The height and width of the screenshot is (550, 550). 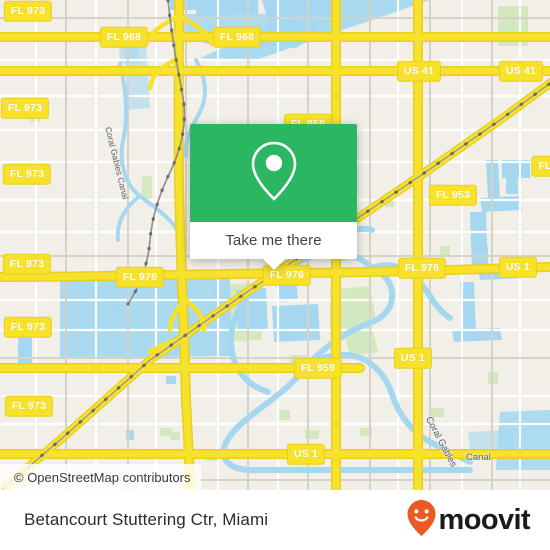 I want to click on moovit-pin-smile-icon, so click(x=421, y=520).